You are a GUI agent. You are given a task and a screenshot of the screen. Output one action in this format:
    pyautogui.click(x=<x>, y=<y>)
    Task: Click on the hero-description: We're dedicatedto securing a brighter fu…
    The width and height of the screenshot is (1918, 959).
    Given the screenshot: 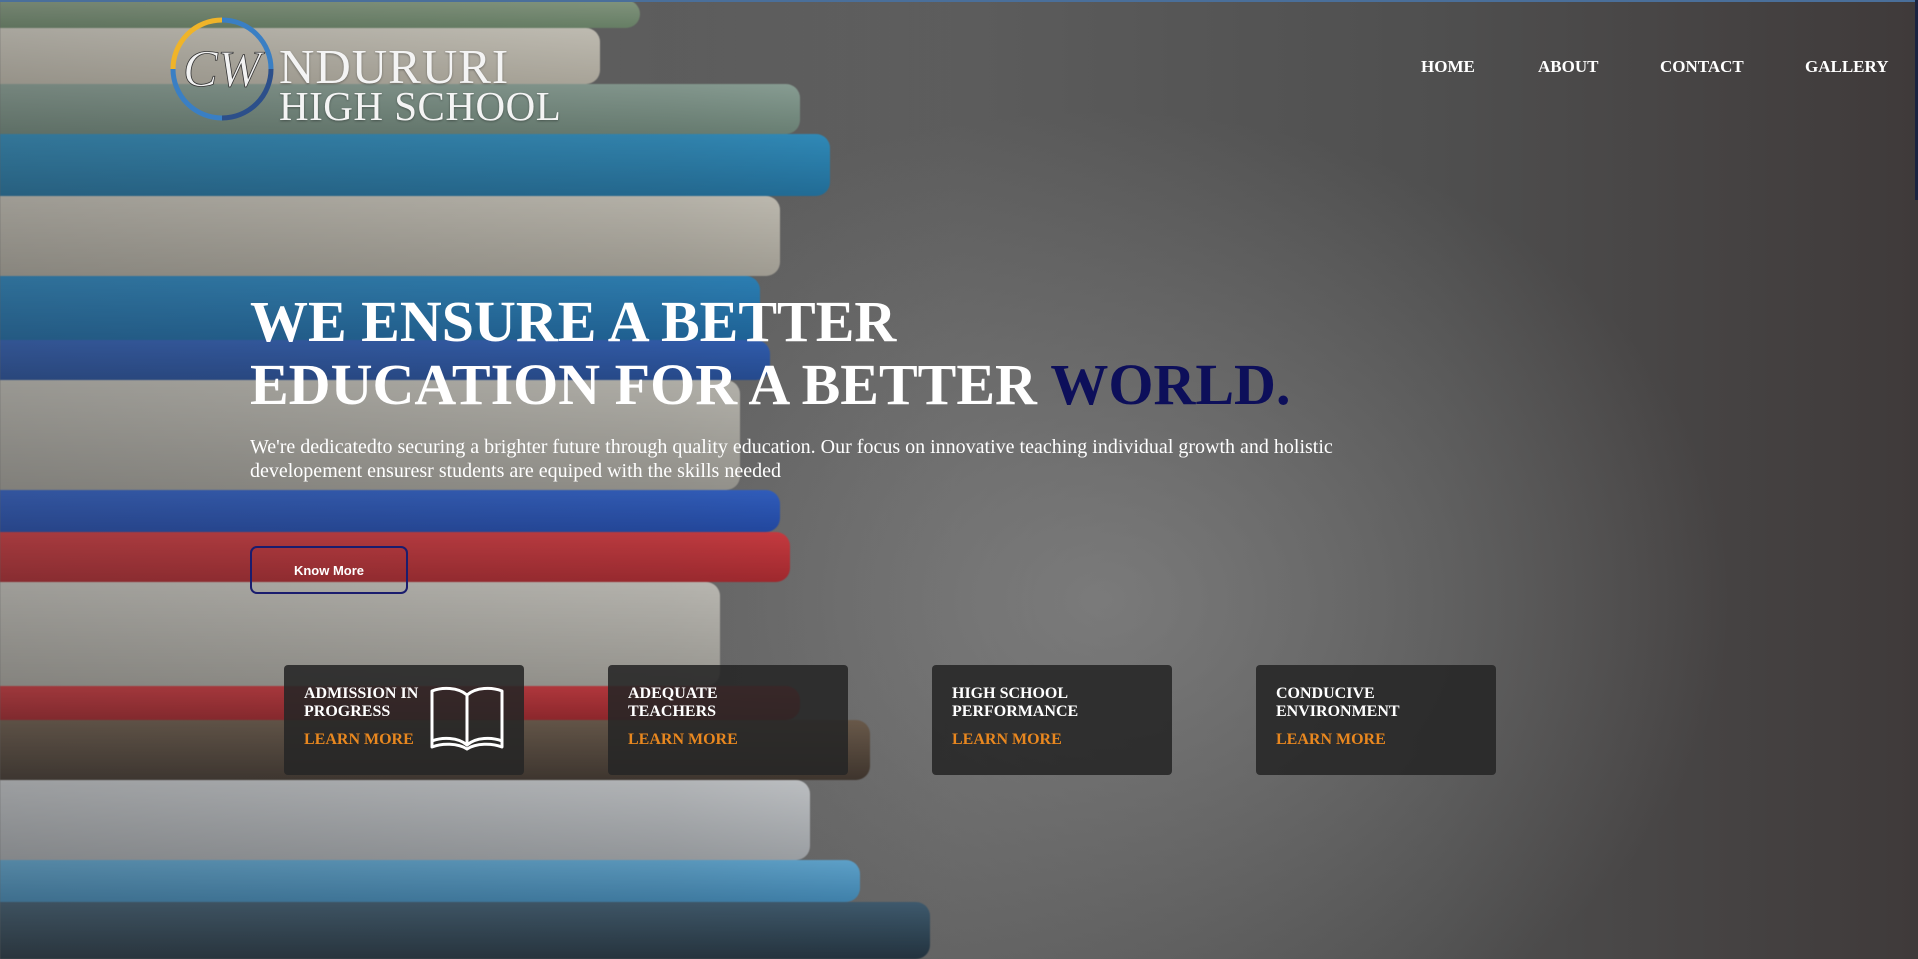 What is the action you would take?
    pyautogui.click(x=791, y=459)
    